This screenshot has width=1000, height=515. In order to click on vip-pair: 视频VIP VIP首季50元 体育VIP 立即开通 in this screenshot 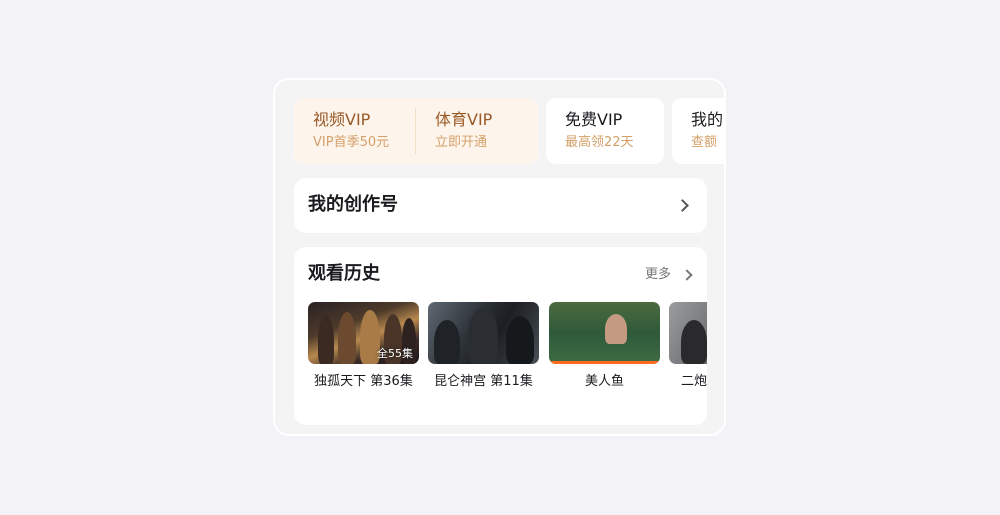, I will do `click(416, 131)`.